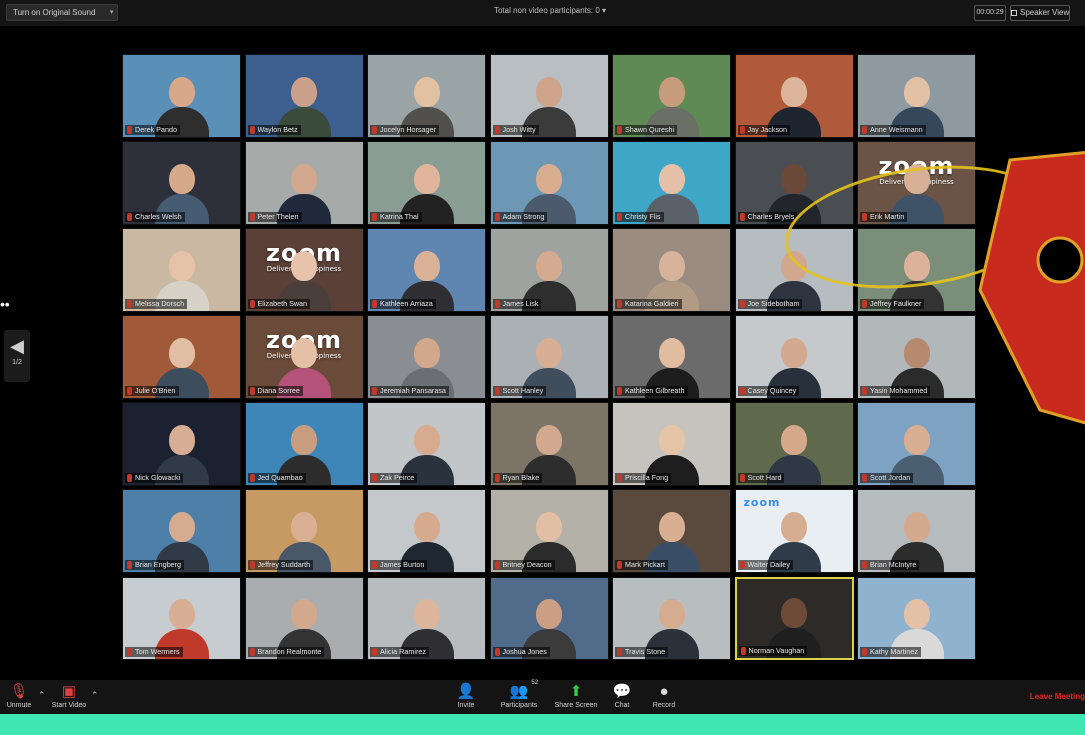 Image resolution: width=1085 pixels, height=735 pixels. I want to click on participant-name: Zak Peirce, so click(394, 477).